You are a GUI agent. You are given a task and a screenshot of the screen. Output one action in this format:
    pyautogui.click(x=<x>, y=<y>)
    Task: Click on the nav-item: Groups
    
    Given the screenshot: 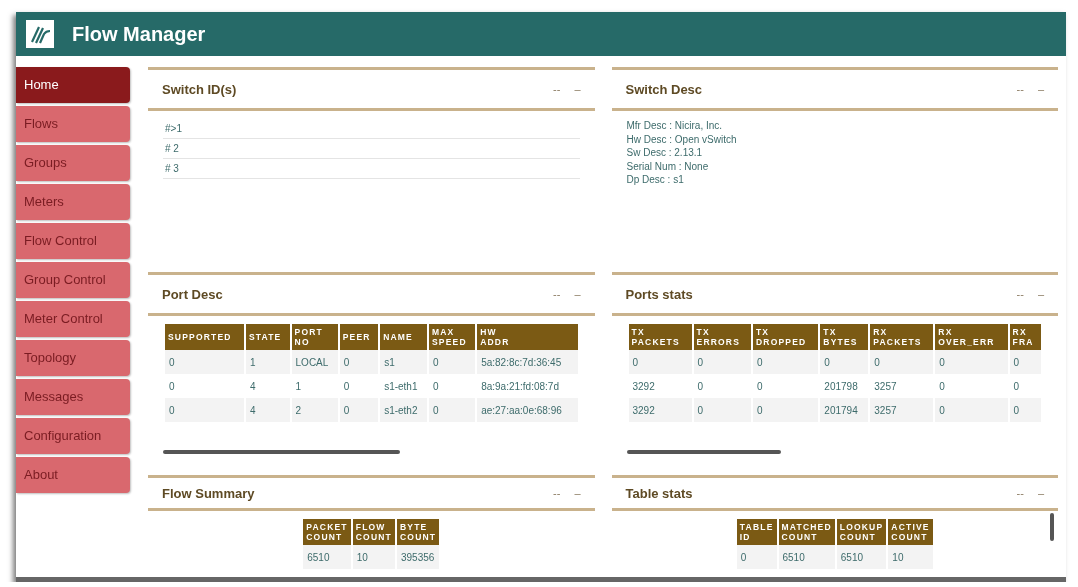 What is the action you would take?
    pyautogui.click(x=73, y=163)
    